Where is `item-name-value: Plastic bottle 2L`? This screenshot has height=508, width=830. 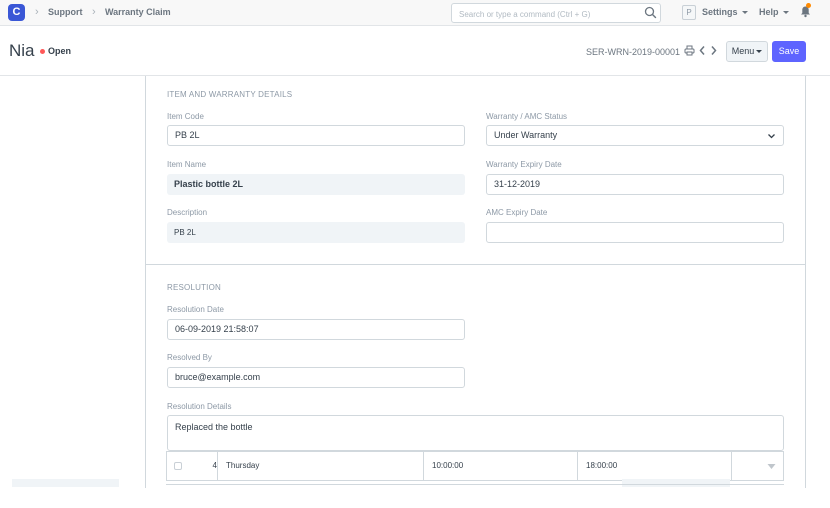 item-name-value: Plastic bottle 2L is located at coordinates (316, 184).